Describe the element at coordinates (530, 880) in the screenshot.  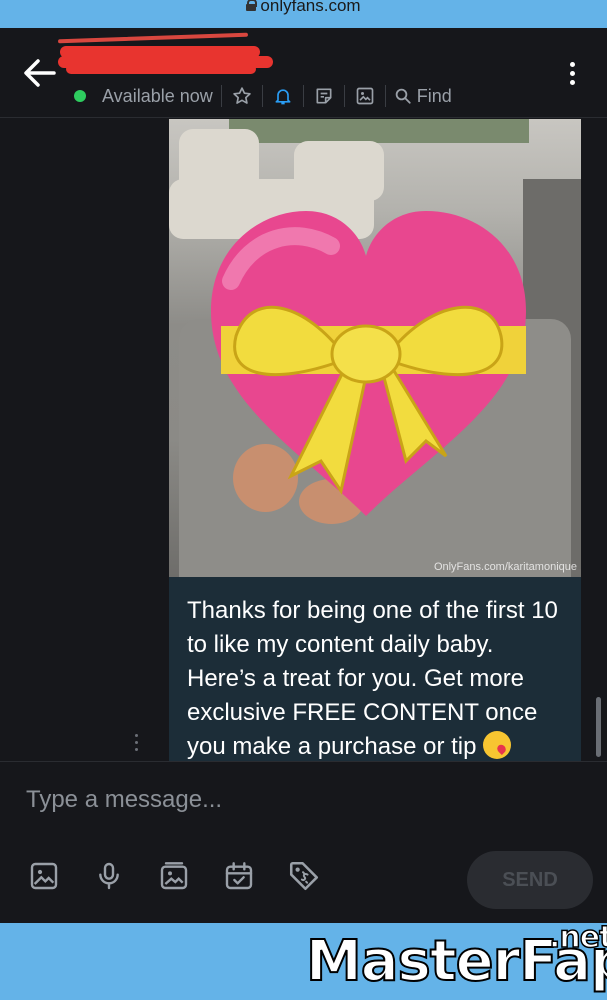
I see `send-button: SEND` at that location.